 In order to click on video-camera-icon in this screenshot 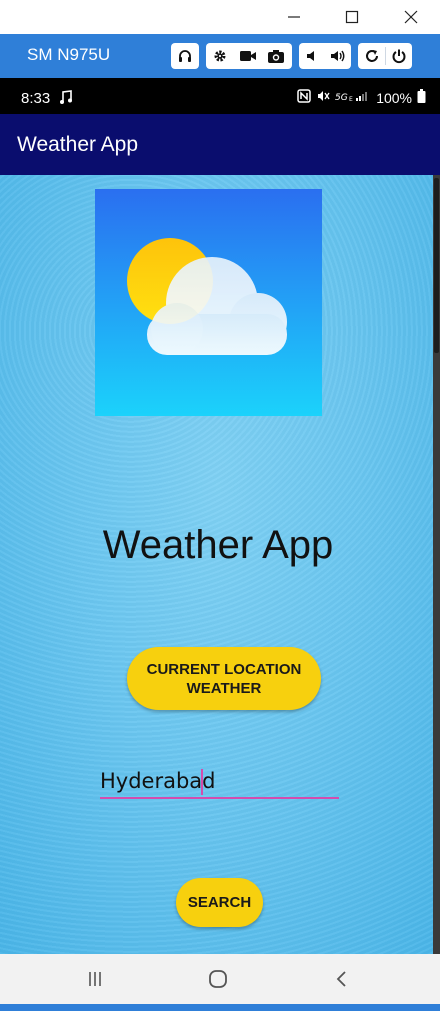, I will do `click(248, 56)`.